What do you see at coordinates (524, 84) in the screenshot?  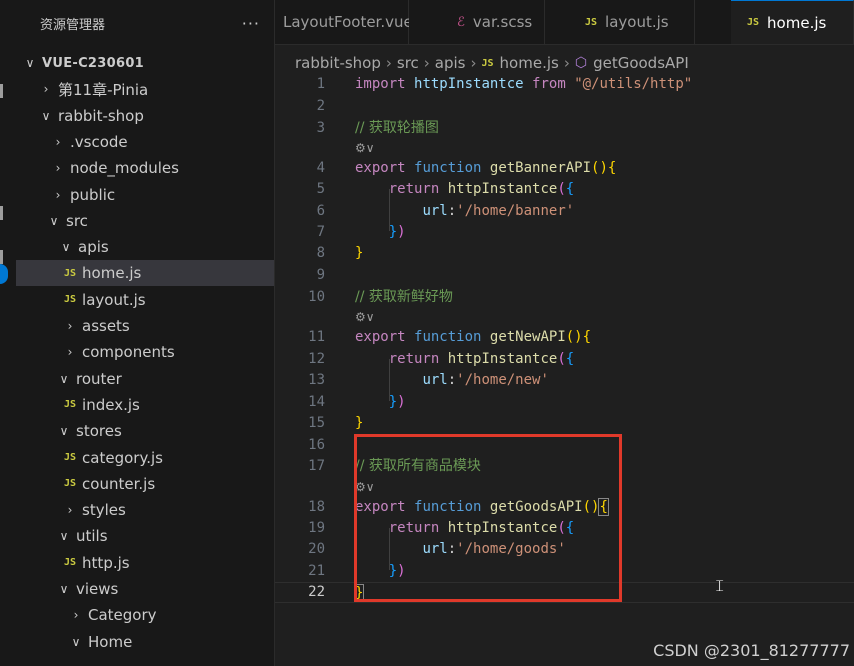 I see `code-line: import httpInstantce from "@/utils/http"` at bounding box center [524, 84].